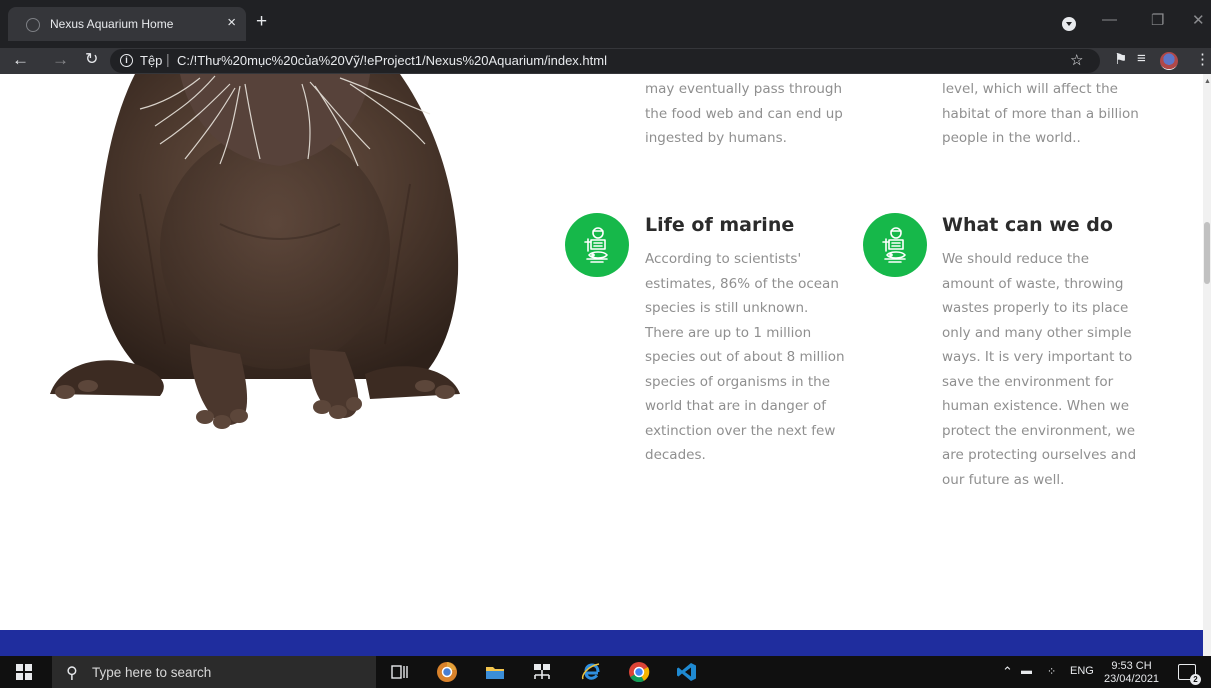  What do you see at coordinates (687, 672) in the screenshot?
I see `vscode-icon` at bounding box center [687, 672].